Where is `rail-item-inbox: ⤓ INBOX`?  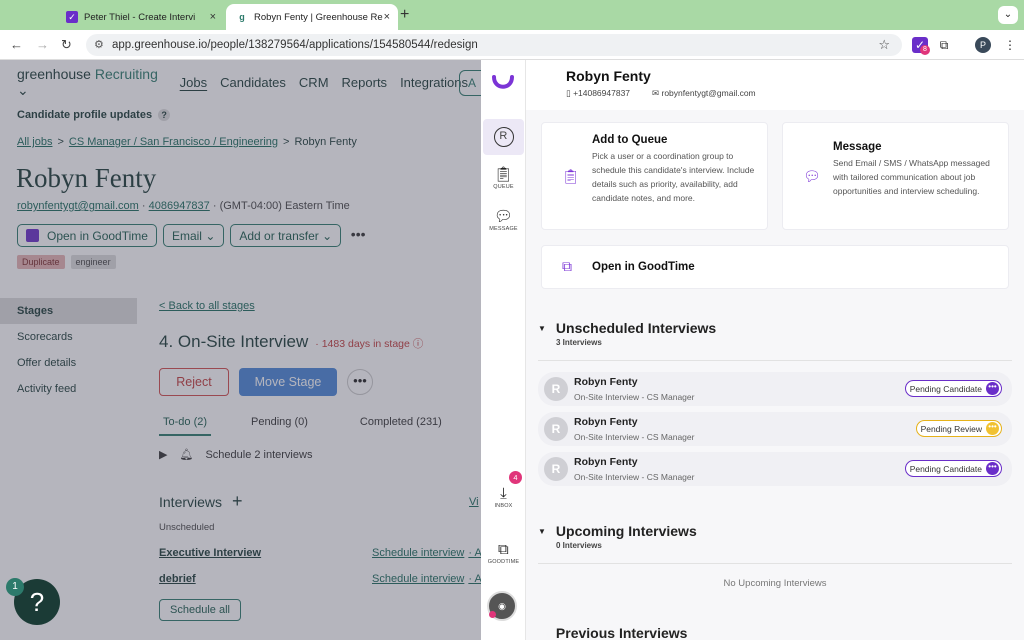
rail-item-inbox: ⤓ INBOX is located at coordinates (503, 497).